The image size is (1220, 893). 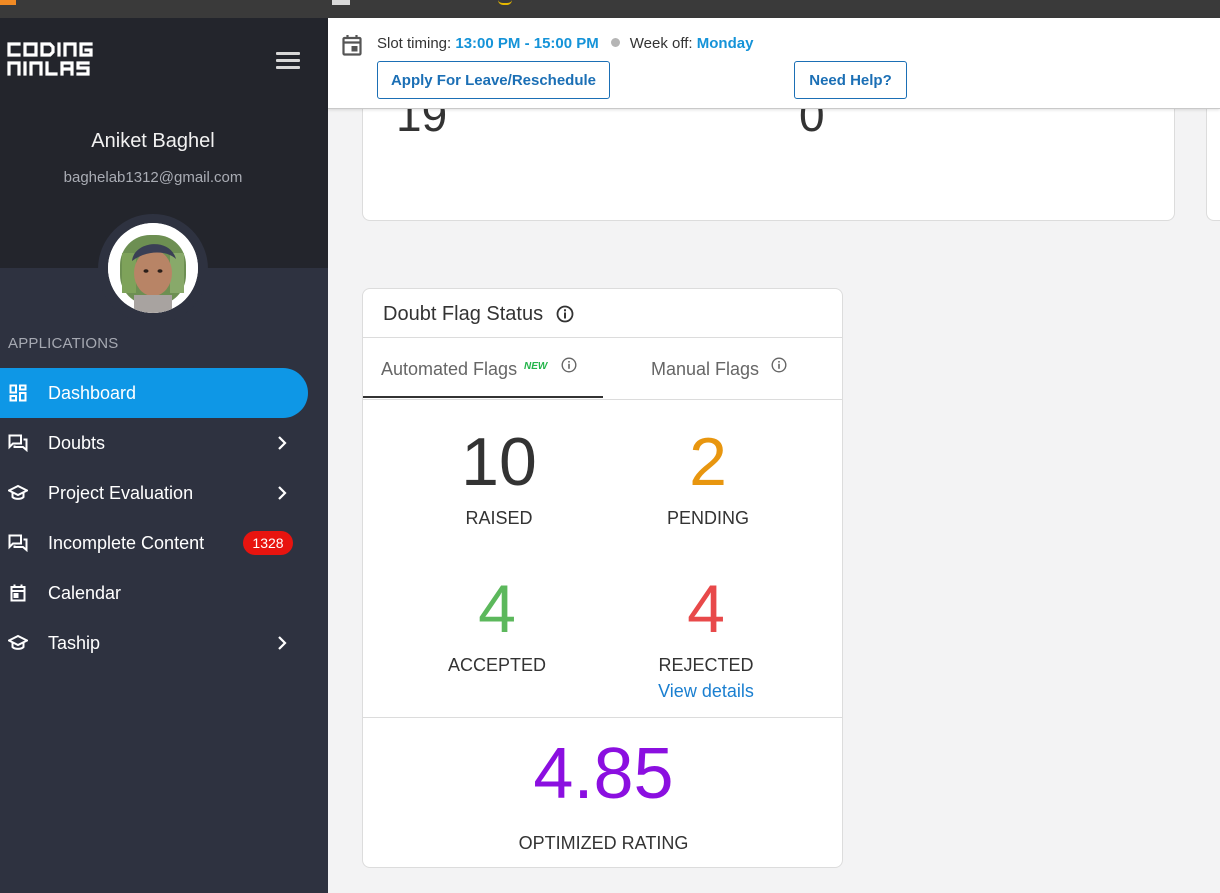 I want to click on apply-leave-button: Apply For Leave/Reschedule, so click(x=493, y=80).